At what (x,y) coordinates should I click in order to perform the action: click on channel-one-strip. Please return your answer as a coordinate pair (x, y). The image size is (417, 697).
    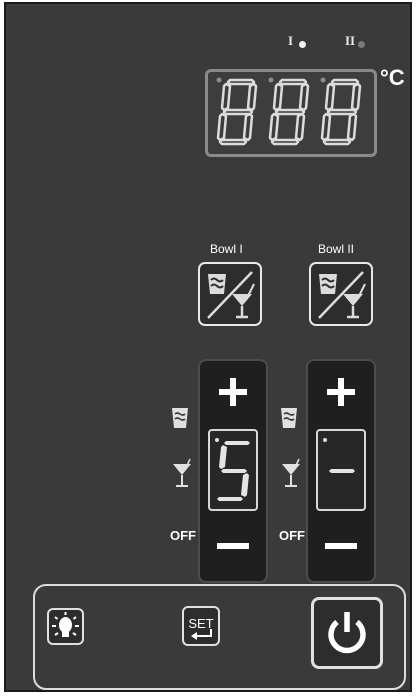
    Looking at the image, I should click on (233, 471).